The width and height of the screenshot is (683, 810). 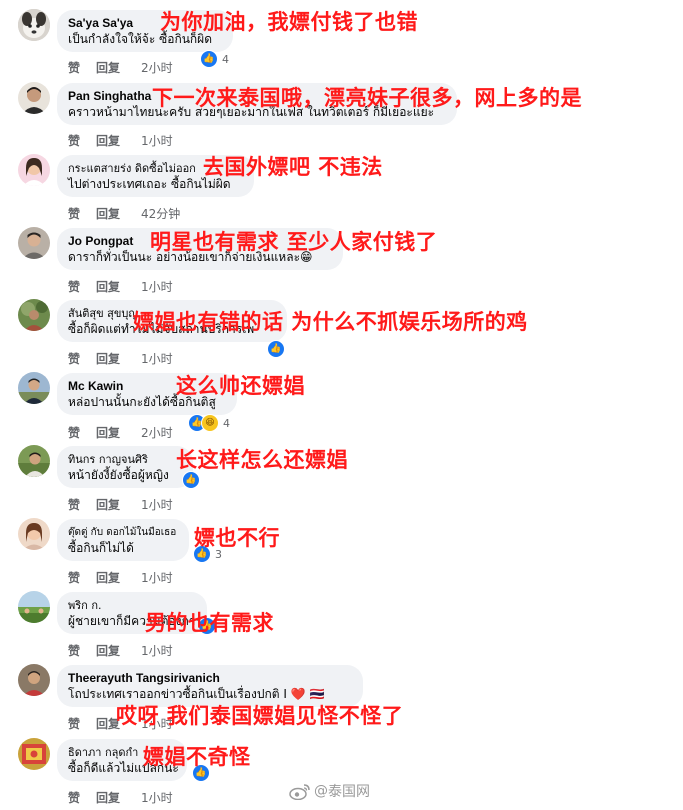 What do you see at coordinates (160, 213) in the screenshot?
I see `comment-timestamp: 42分钟` at bounding box center [160, 213].